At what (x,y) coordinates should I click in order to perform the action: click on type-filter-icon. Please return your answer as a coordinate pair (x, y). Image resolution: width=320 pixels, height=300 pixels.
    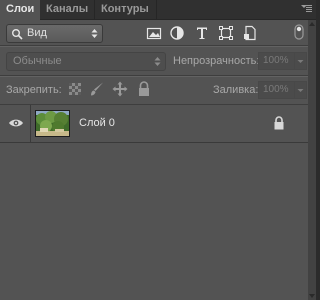
    Looking at the image, I should click on (202, 33).